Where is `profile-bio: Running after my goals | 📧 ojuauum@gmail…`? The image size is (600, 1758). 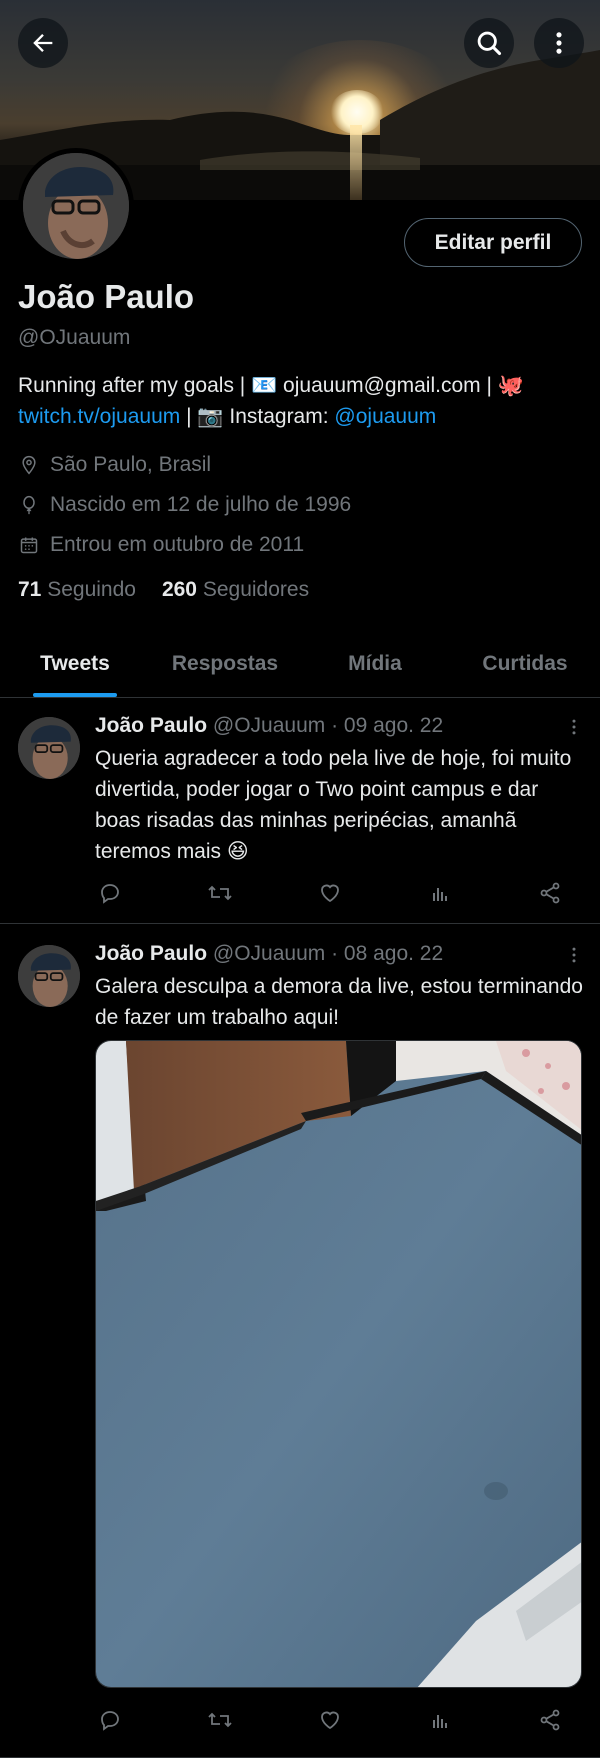 profile-bio: Running after my goals | 📧 ojuauum@gmail… is located at coordinates (303, 401).